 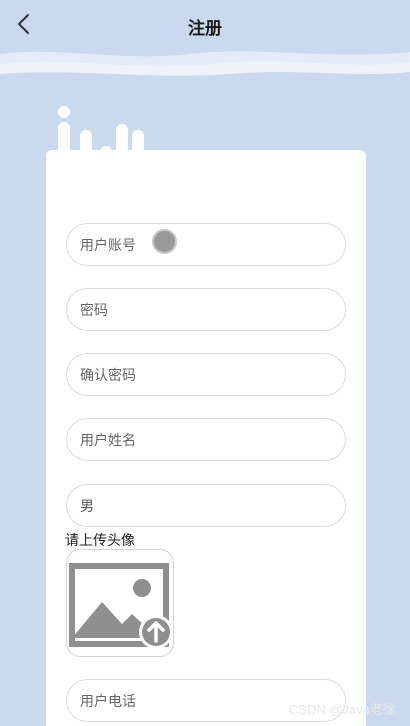 I want to click on name-field, so click(x=206, y=439).